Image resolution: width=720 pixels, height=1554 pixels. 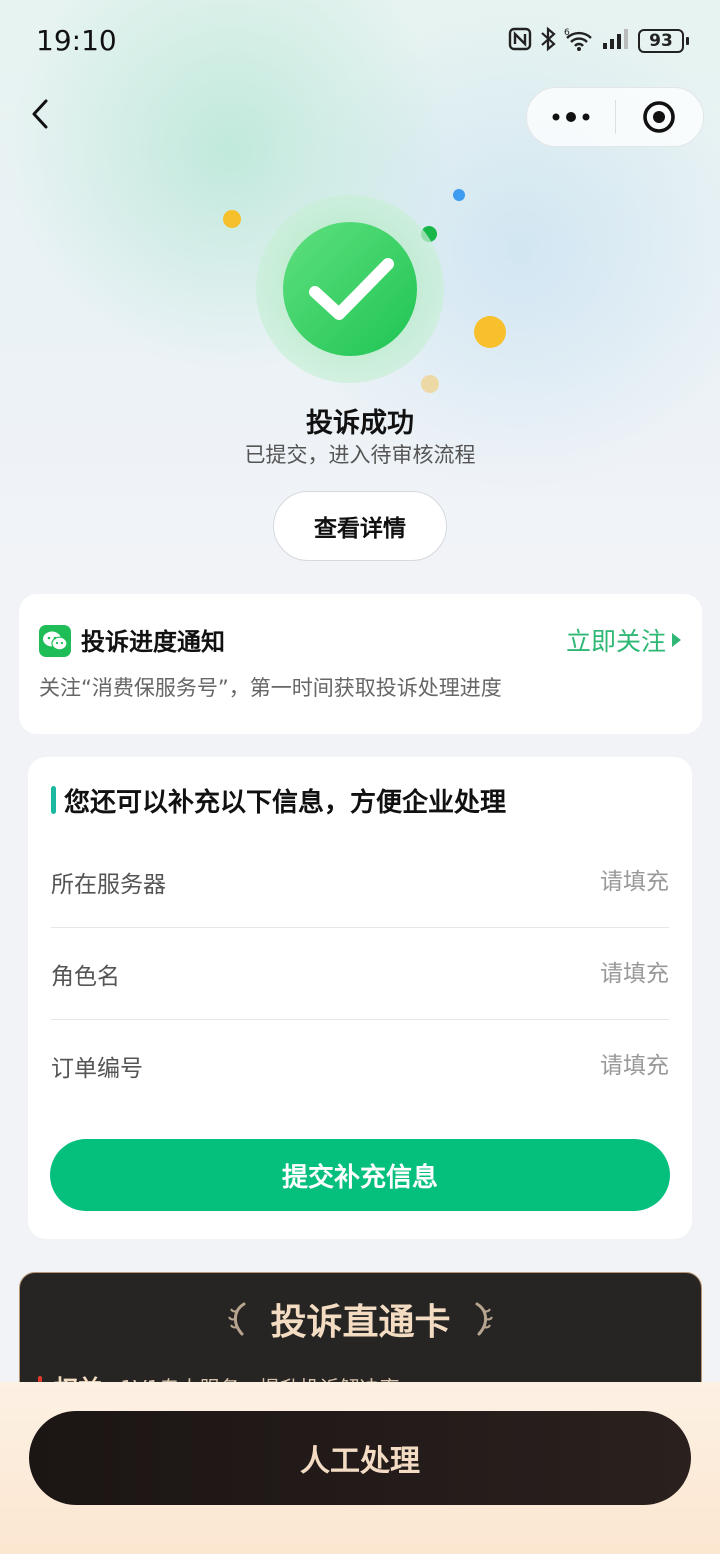 I want to click on premium-title-row: 投诉直通卡, so click(x=360, y=1319).